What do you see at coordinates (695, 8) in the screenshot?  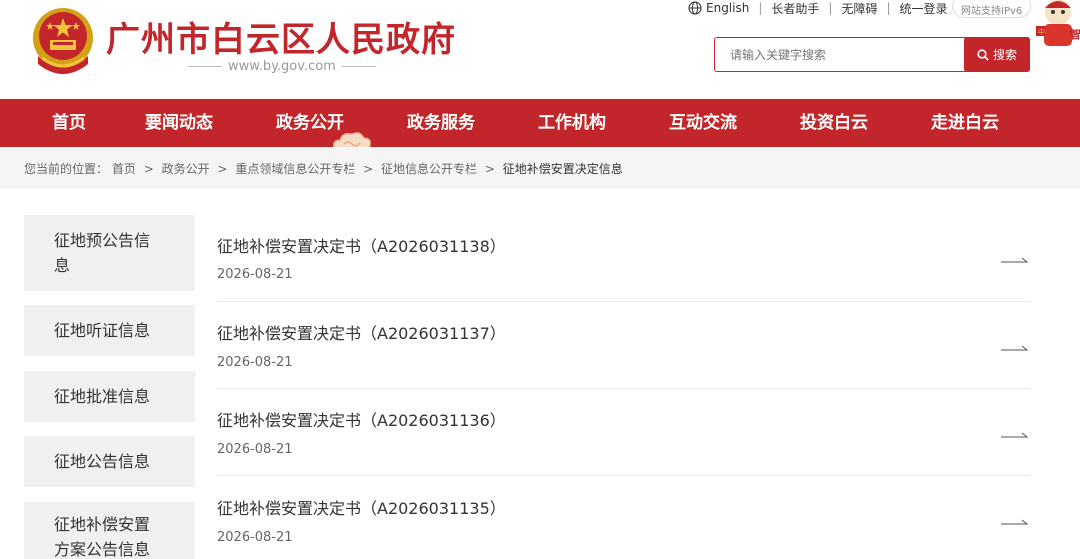 I see `globe-icon` at bounding box center [695, 8].